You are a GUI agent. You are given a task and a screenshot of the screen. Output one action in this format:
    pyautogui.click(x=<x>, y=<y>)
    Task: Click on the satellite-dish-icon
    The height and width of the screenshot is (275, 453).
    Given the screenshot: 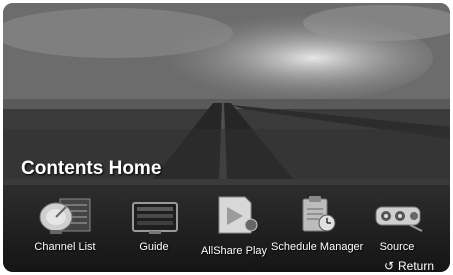 What is the action you would take?
    pyautogui.click(x=65, y=216)
    